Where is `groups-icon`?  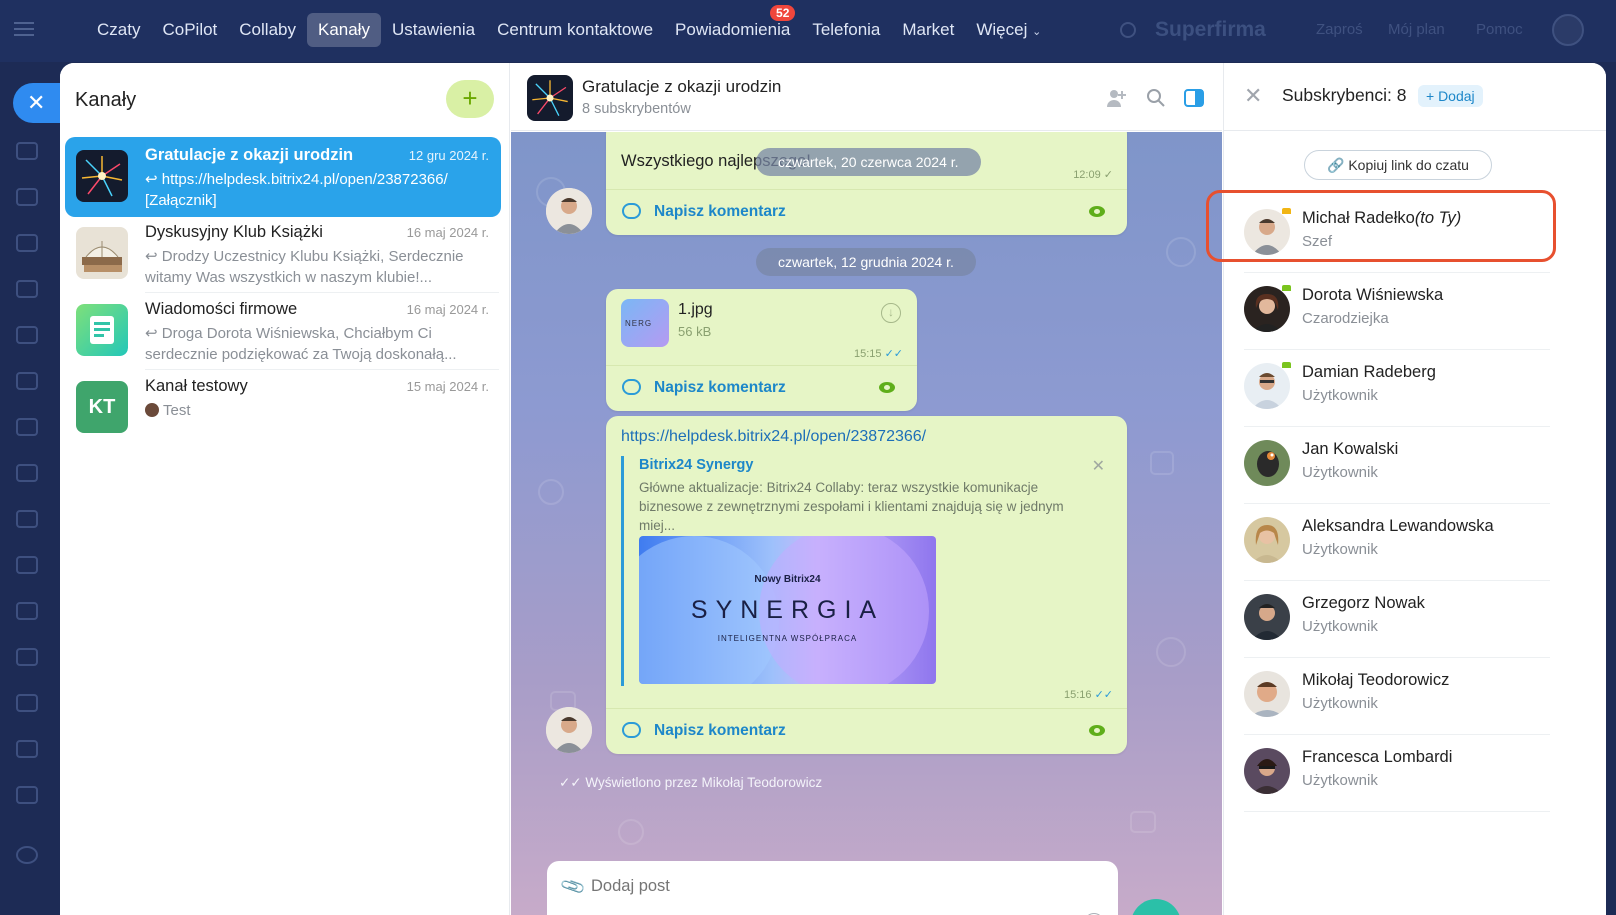 groups-icon is located at coordinates (27, 427).